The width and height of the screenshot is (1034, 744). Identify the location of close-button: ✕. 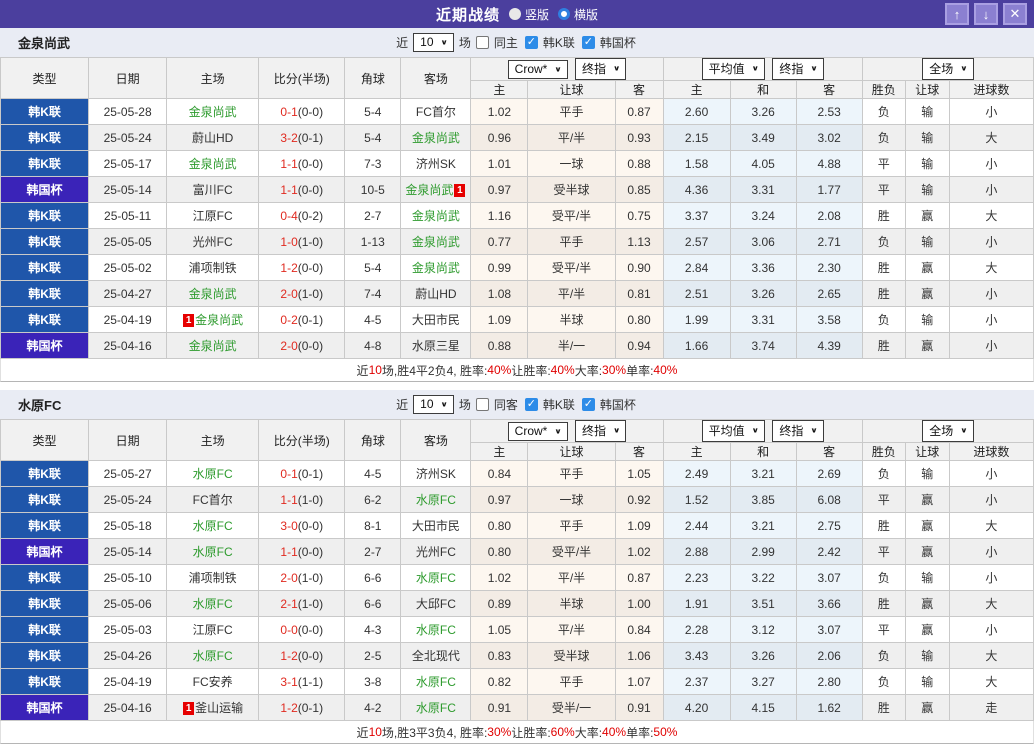
(1015, 14).